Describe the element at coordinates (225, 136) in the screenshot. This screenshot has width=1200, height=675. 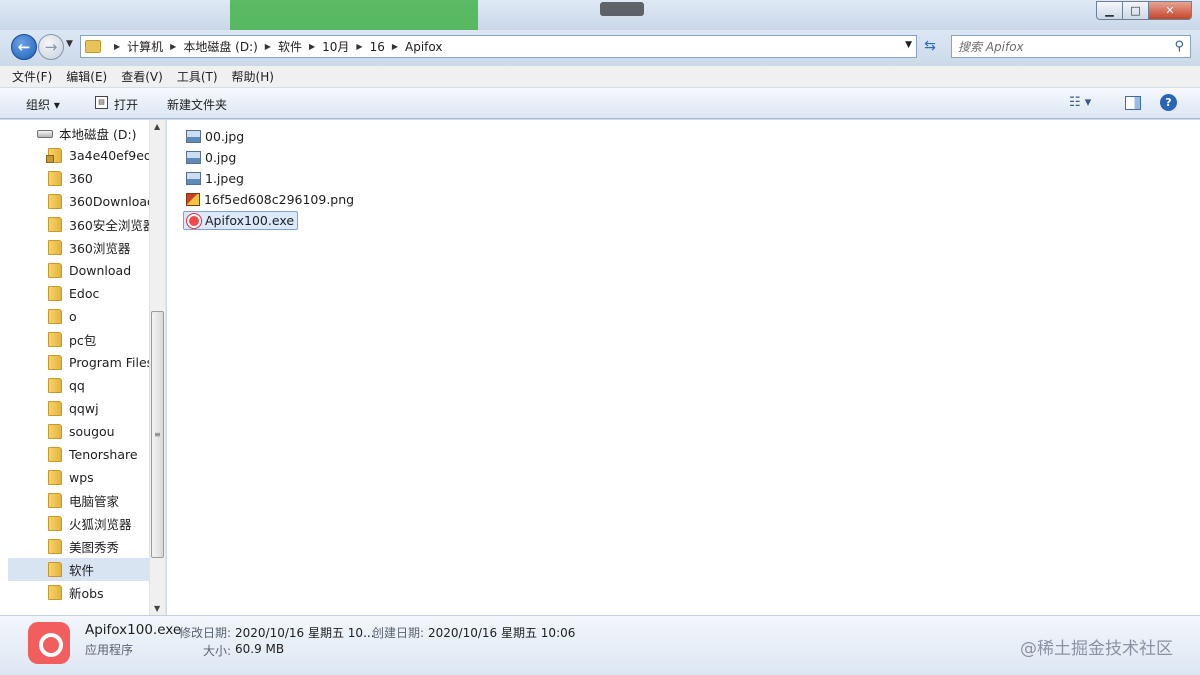
I see `file-name: 00.jpg` at that location.